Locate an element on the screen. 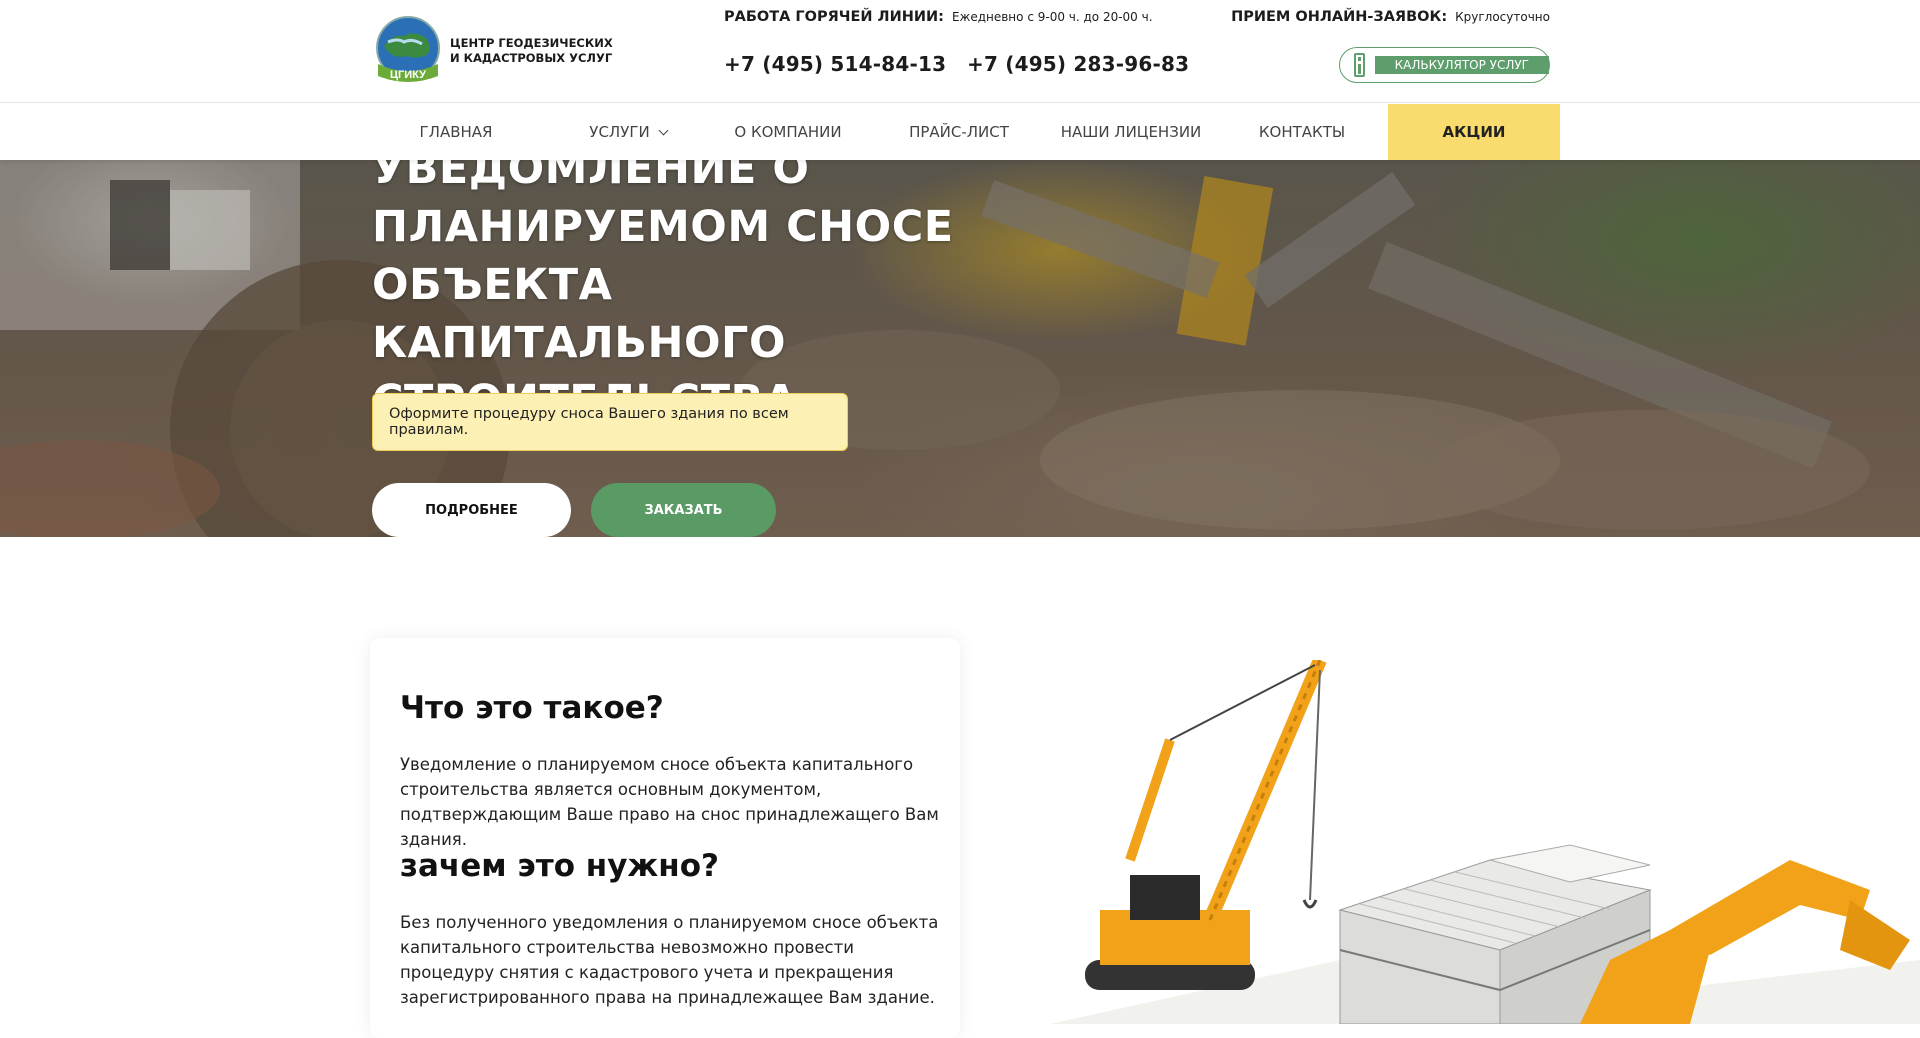 This screenshot has width=1920, height=1038. nav-item-contacts: КОНТАКТЫ is located at coordinates (1302, 132).